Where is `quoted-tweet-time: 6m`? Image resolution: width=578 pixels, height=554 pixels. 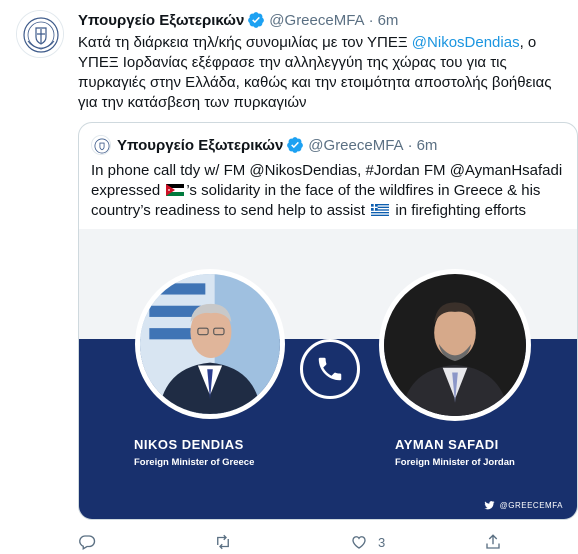 quoted-tweet-time: 6m is located at coordinates (427, 145).